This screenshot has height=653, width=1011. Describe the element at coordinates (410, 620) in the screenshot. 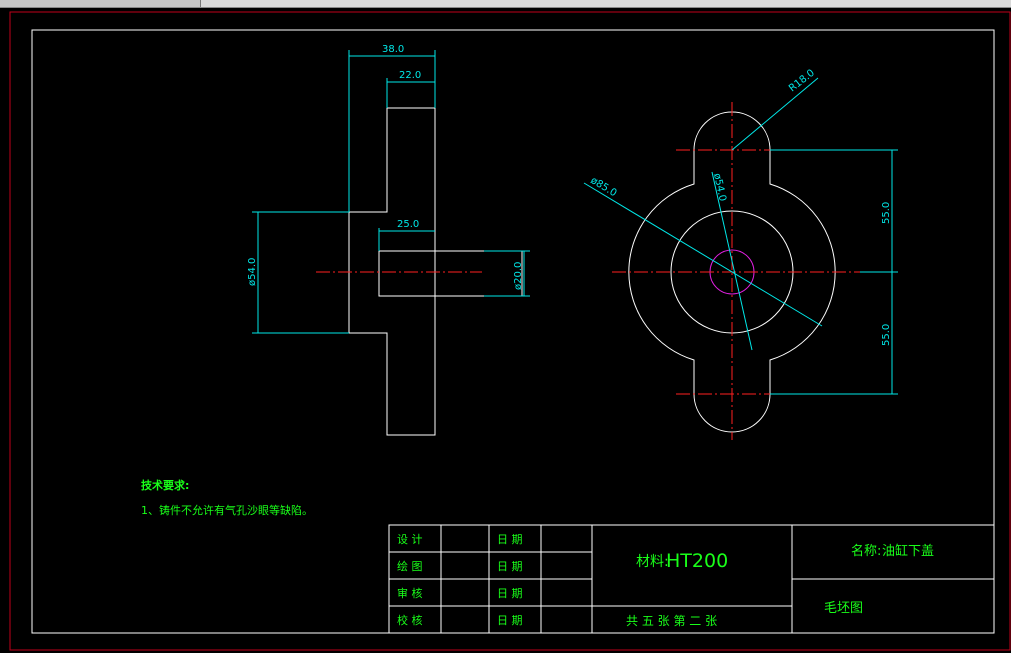

I see `role-check: 校 核` at that location.